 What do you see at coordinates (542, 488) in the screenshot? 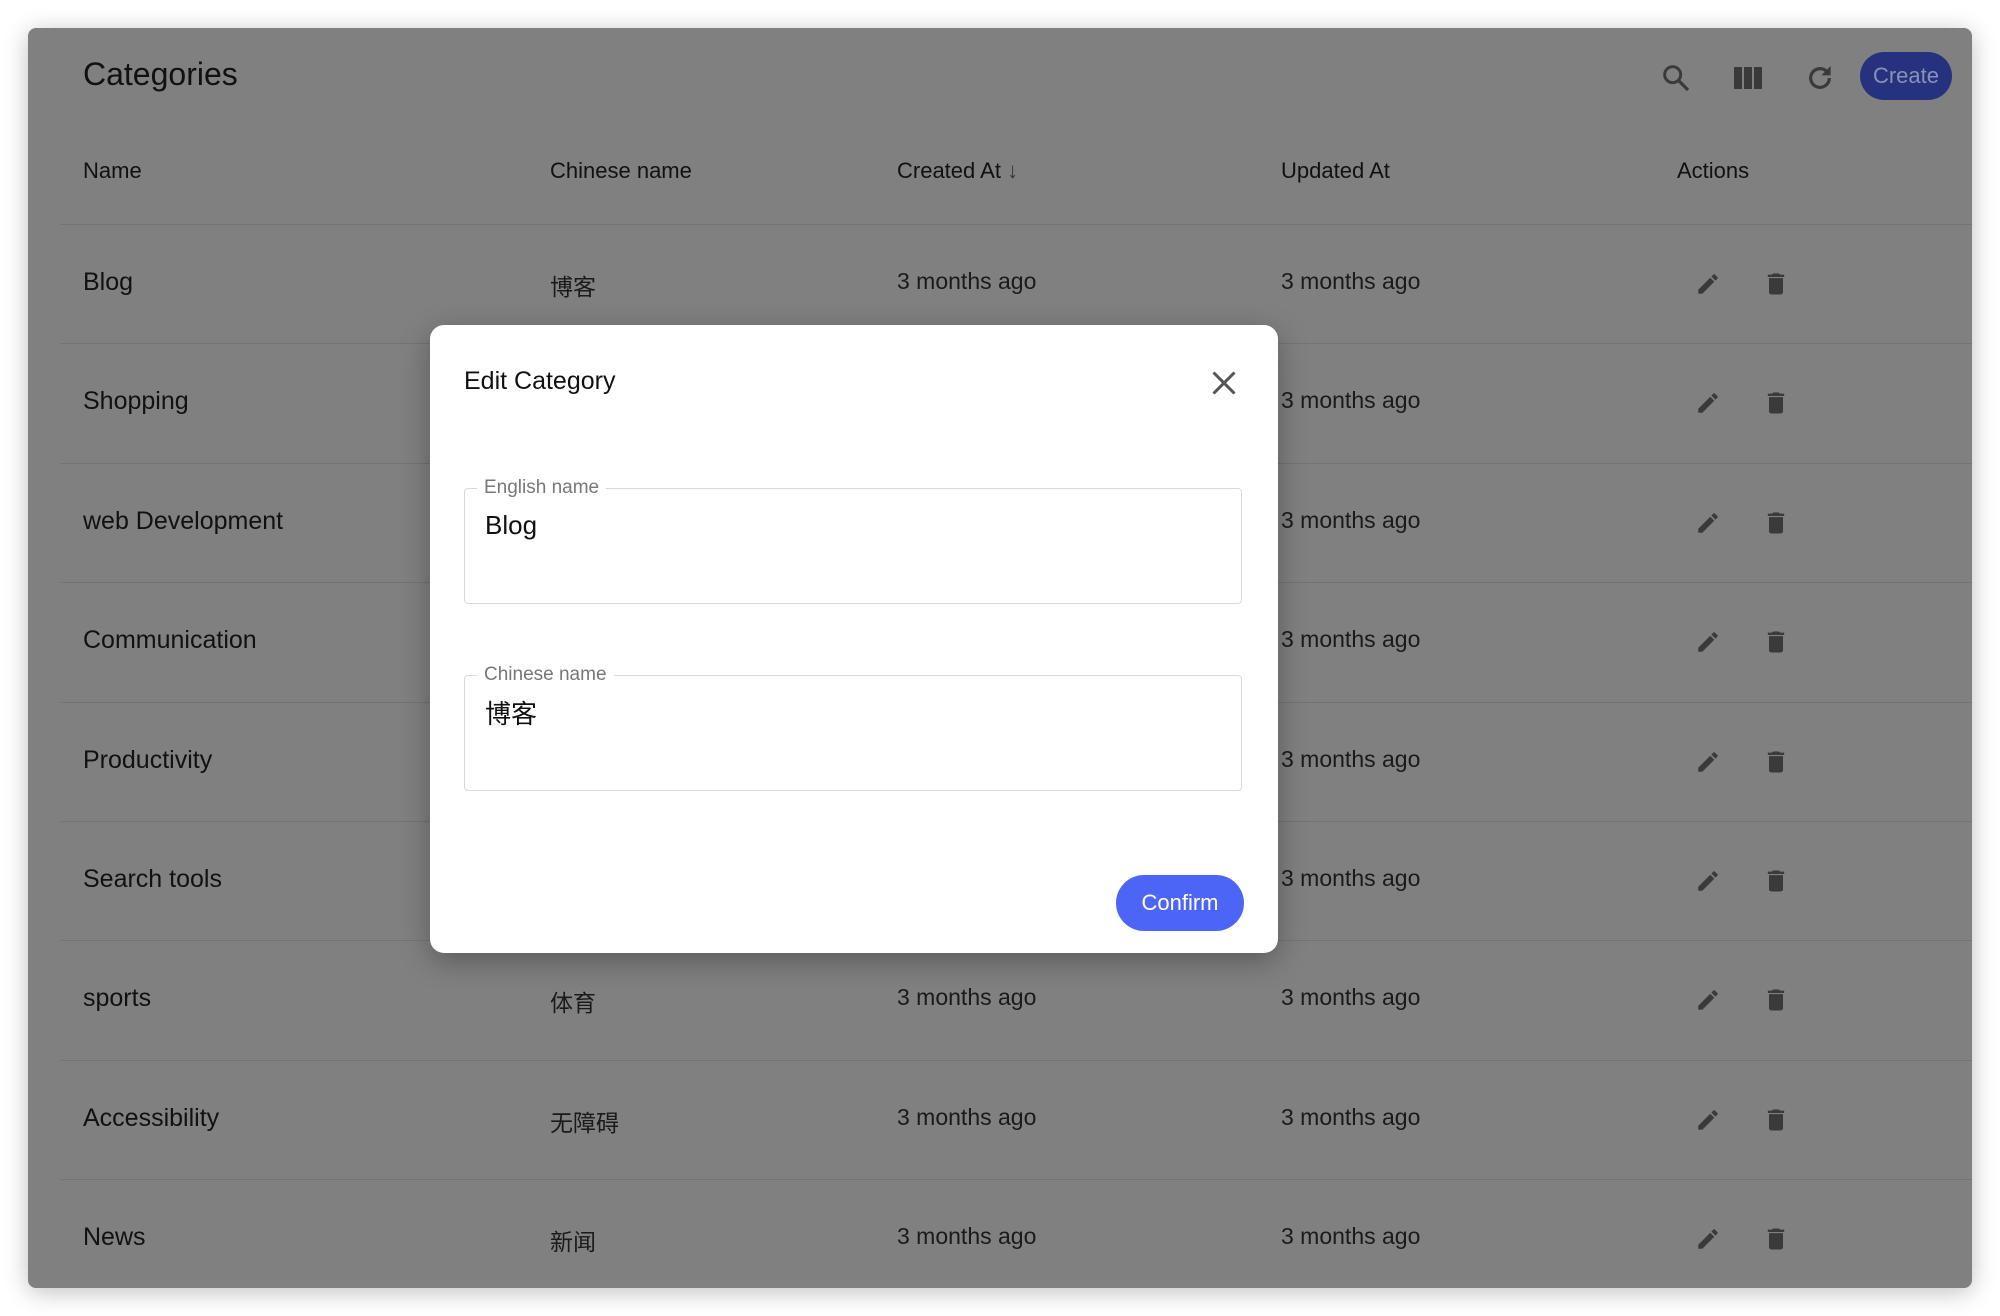
I see `english-name-label: English name` at bounding box center [542, 488].